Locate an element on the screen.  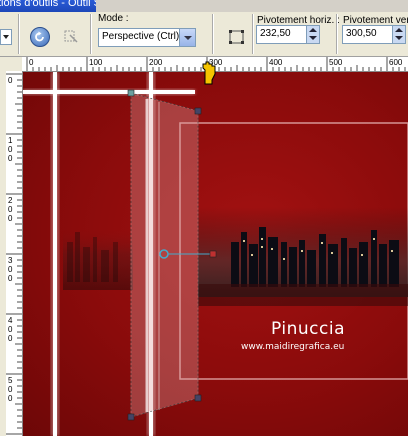
ruler-label: 200 is located at coordinates (156, 62).